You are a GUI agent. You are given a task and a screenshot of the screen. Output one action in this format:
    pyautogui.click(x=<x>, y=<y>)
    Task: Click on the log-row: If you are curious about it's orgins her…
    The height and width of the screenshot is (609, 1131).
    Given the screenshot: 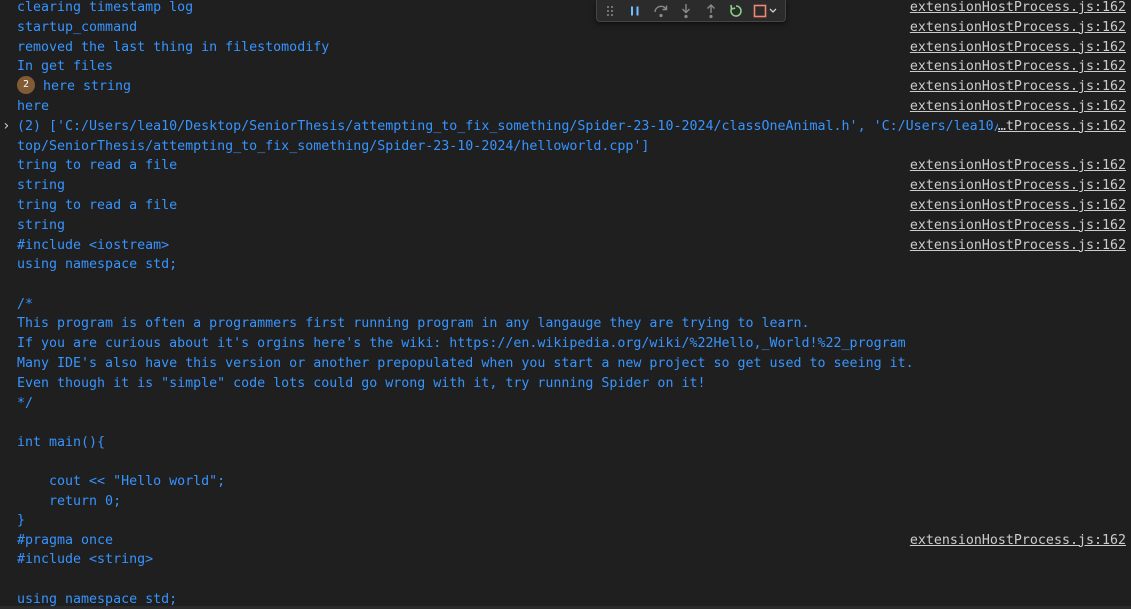 What is the action you would take?
    pyautogui.click(x=565, y=344)
    